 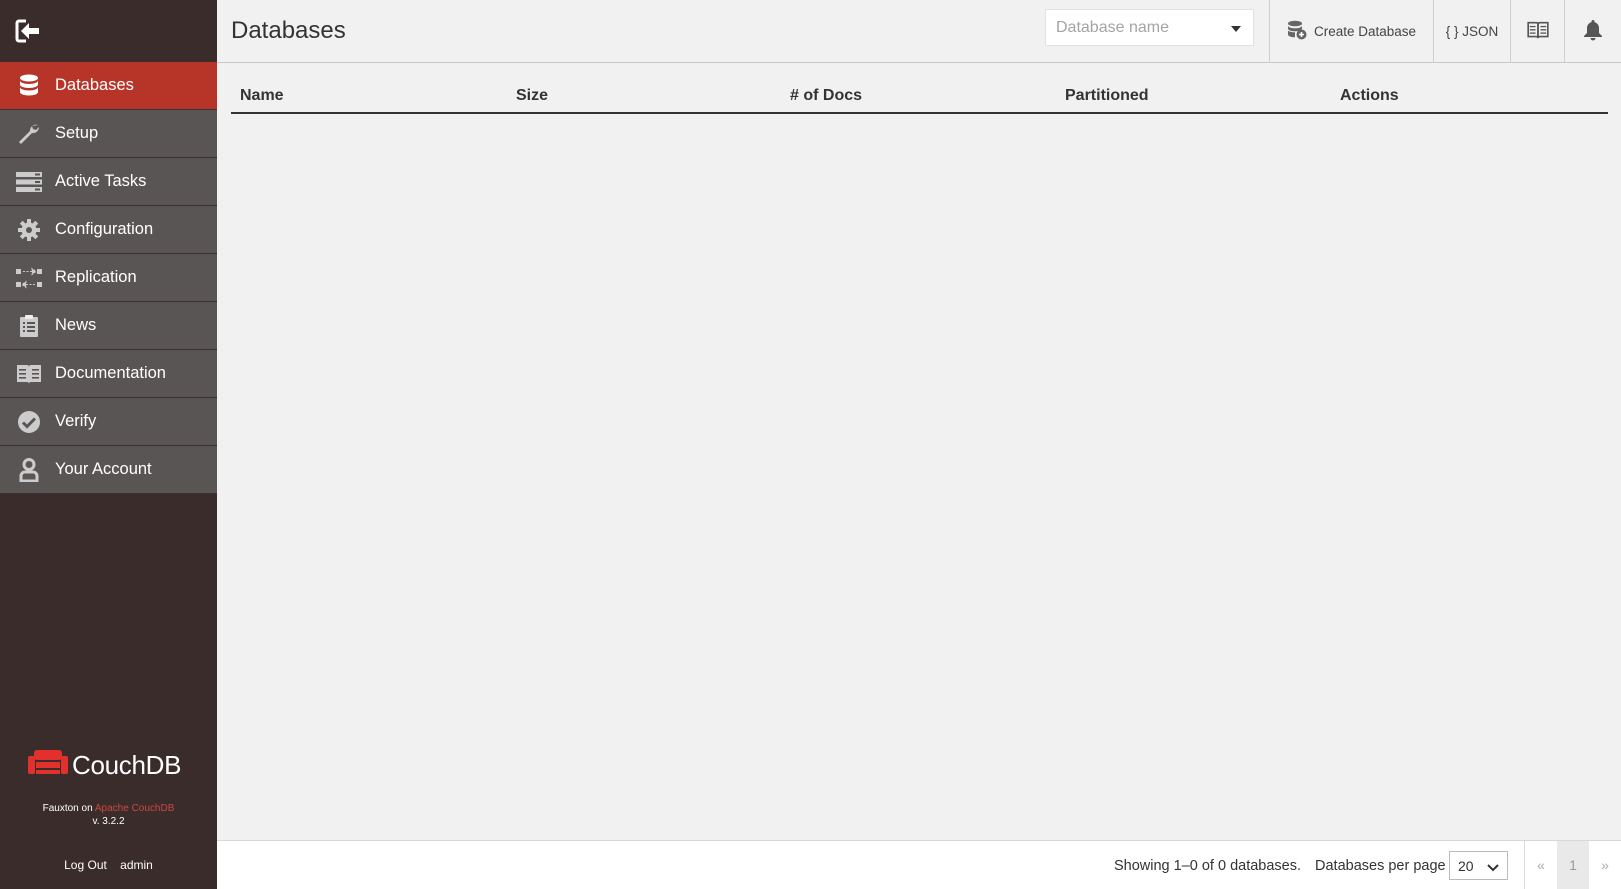 I want to click on tasks-icon, so click(x=29, y=182).